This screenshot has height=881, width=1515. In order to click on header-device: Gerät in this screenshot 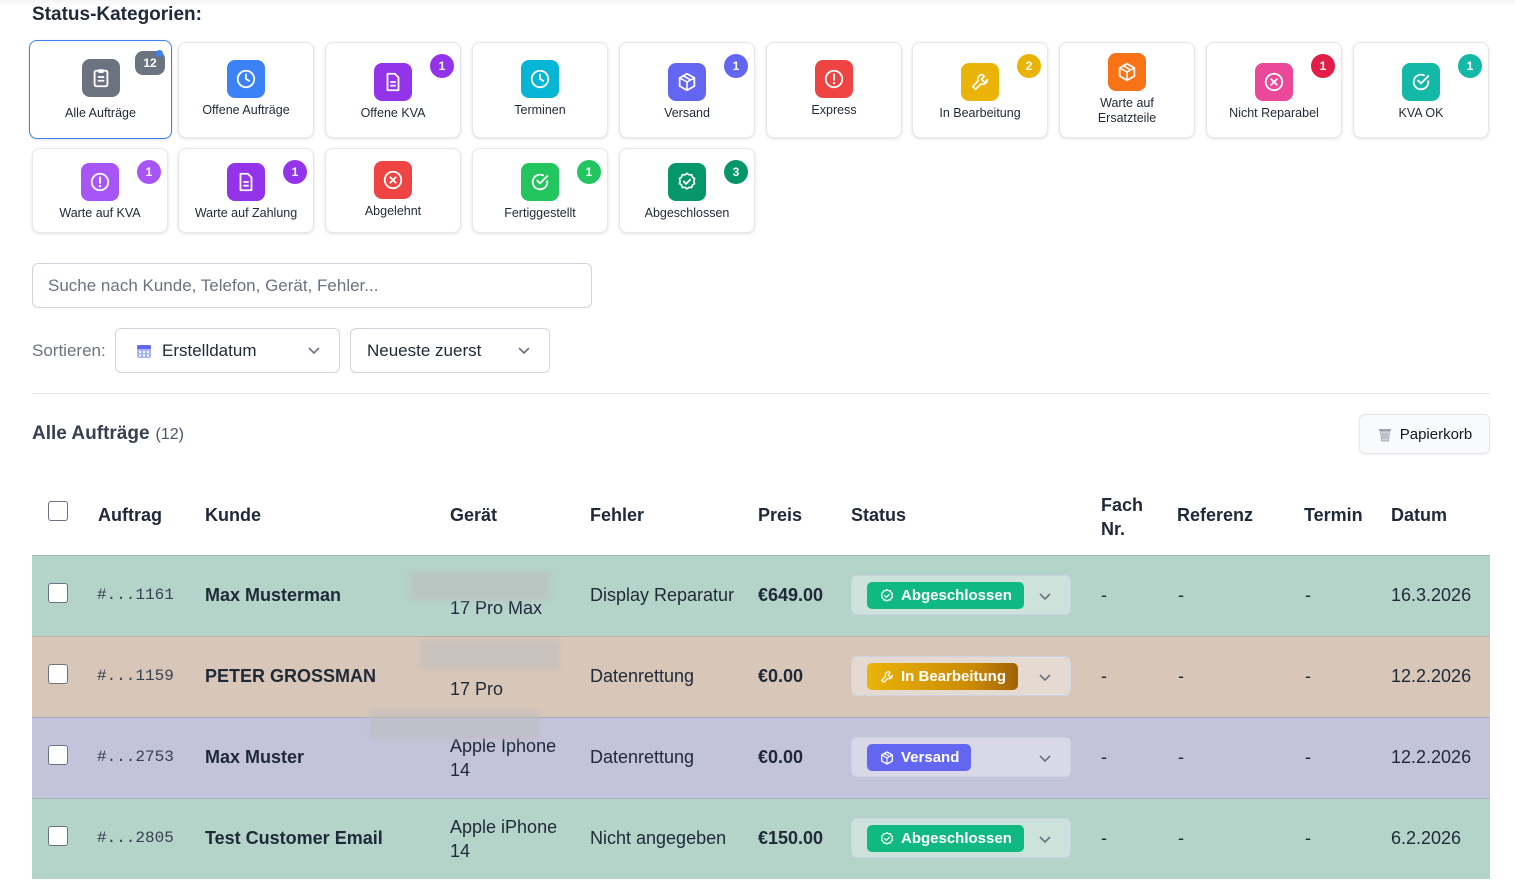, I will do `click(473, 515)`.